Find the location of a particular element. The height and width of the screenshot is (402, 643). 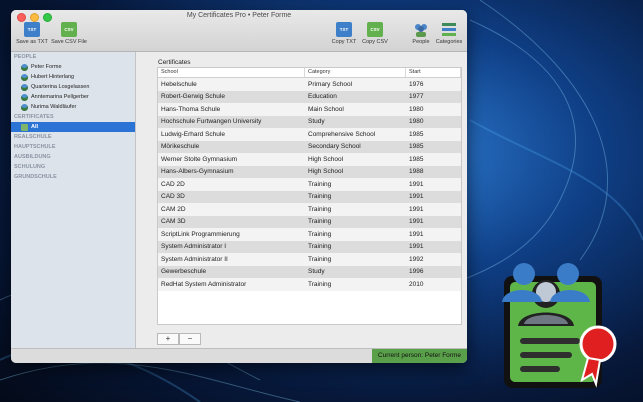

copy-txt-button: TXT Copy TXT is located at coordinates (344, 33).